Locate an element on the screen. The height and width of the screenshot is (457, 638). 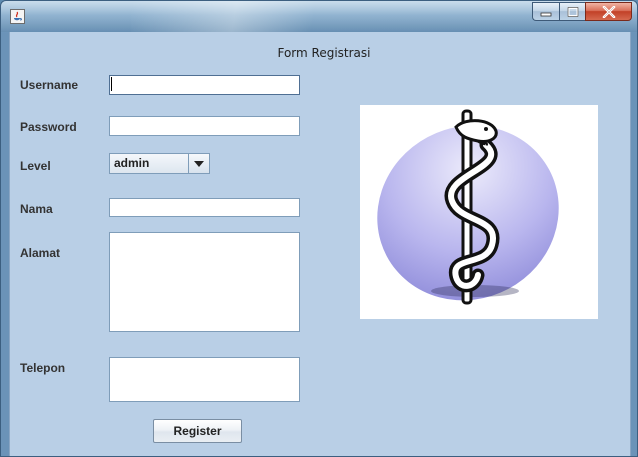
username-input is located at coordinates (204, 85).